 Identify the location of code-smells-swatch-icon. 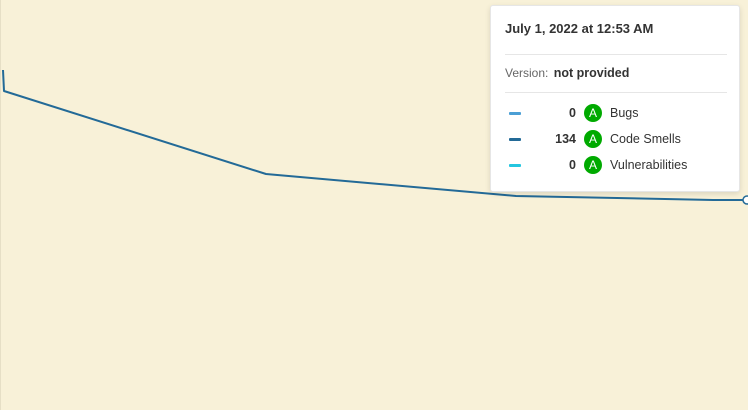
(515, 139).